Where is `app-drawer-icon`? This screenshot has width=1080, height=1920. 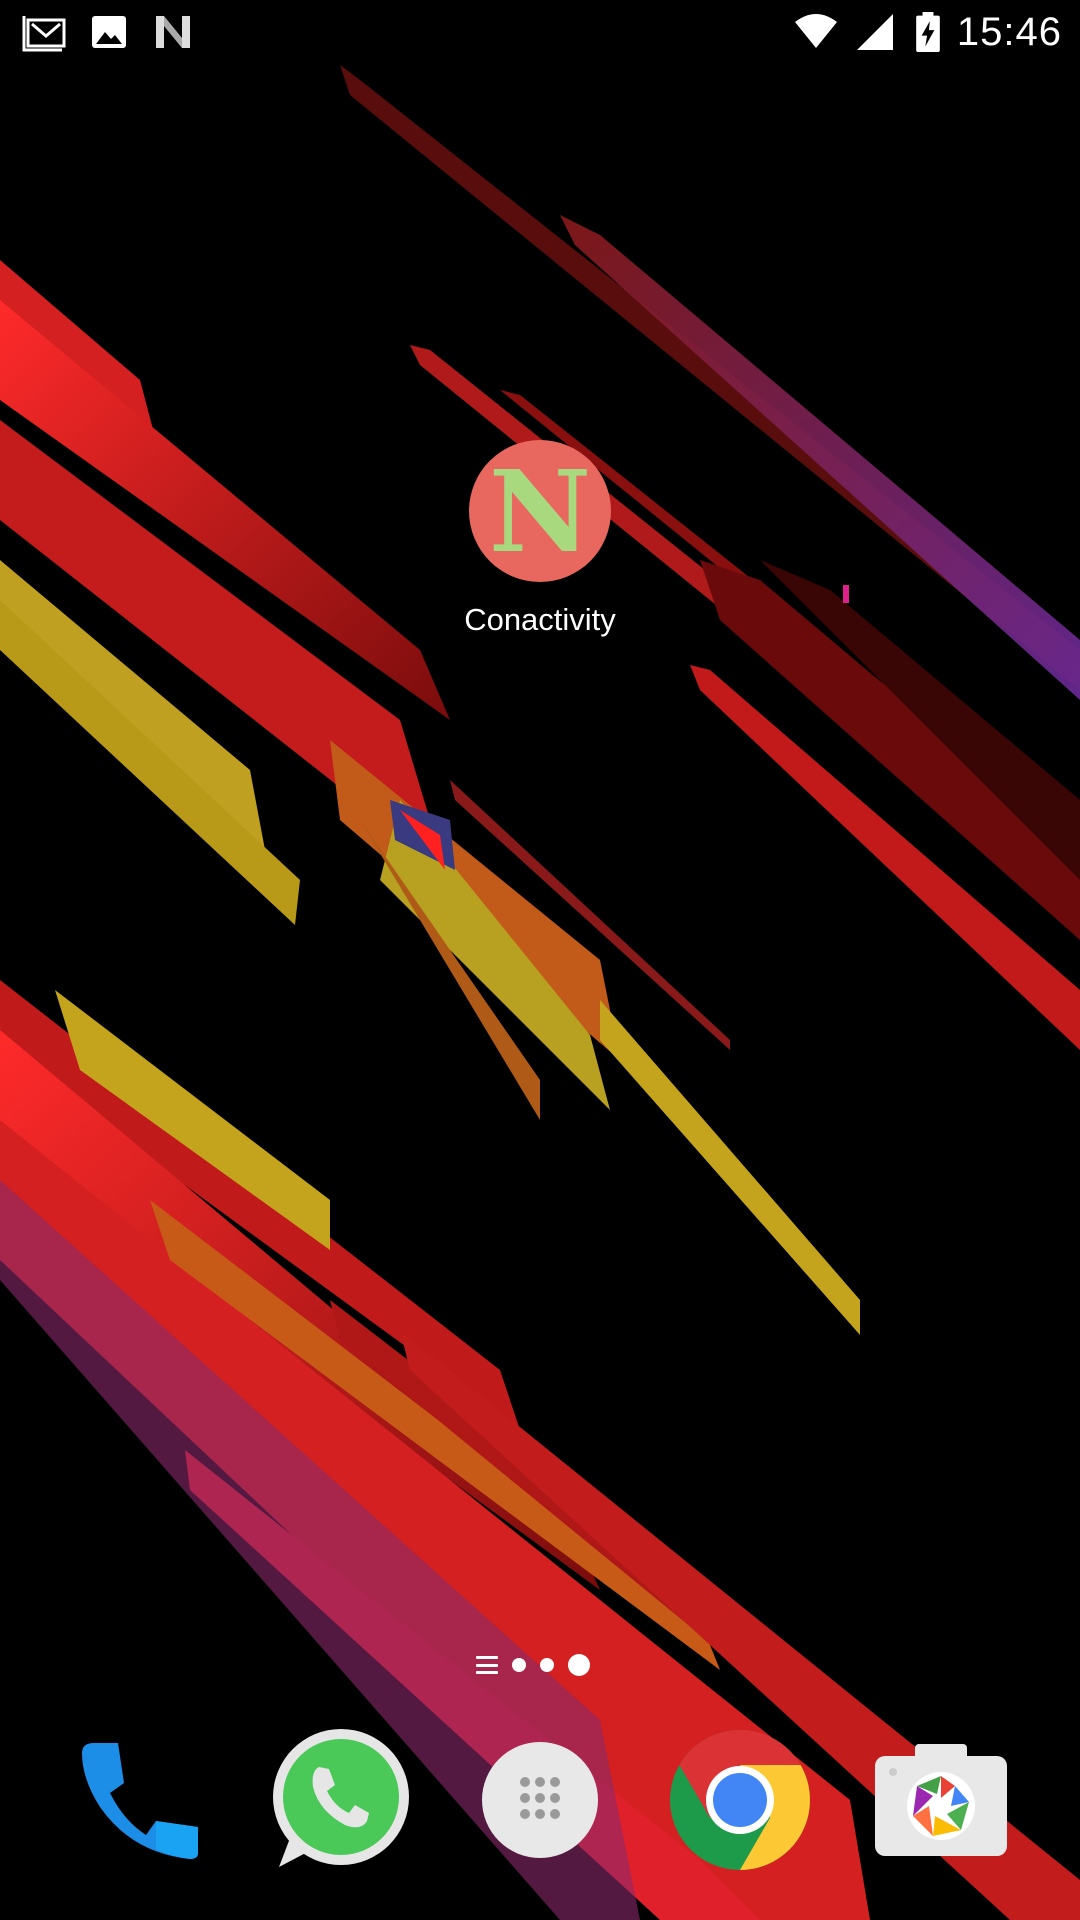
app-drawer-icon is located at coordinates (540, 1800).